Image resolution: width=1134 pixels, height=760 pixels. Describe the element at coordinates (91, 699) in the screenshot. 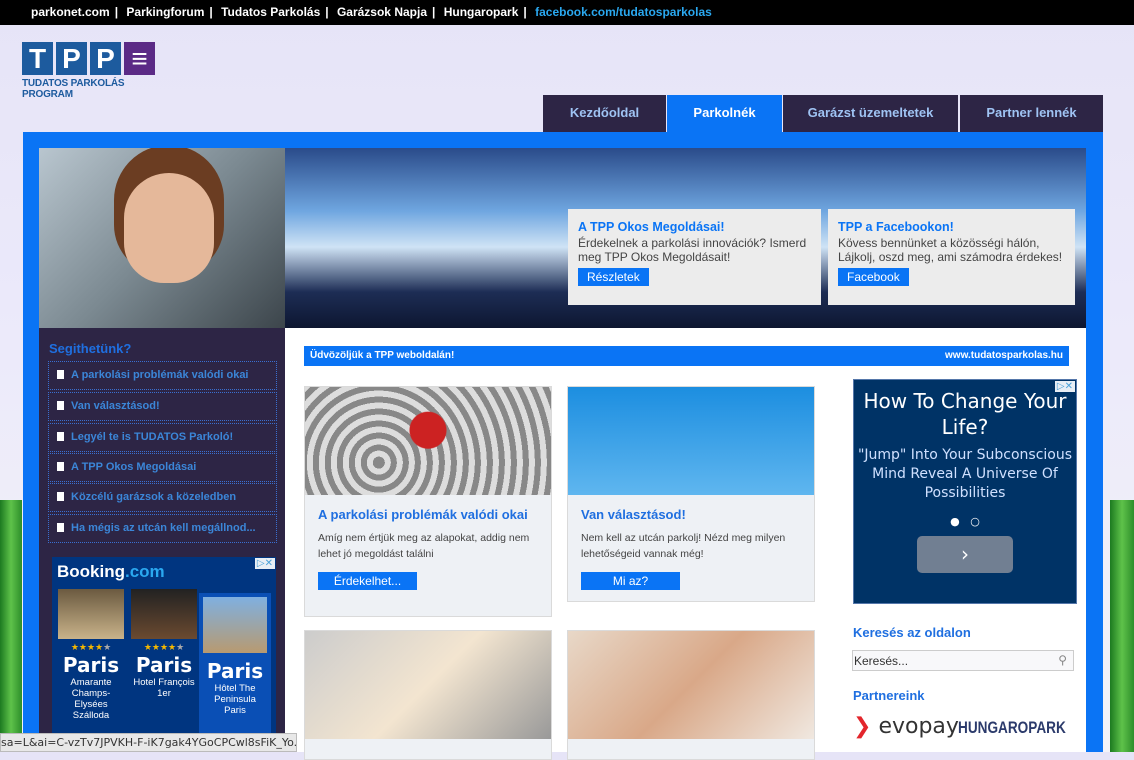

I see `hotel-name: Amarante Champs-Elysées Szálloda` at that location.